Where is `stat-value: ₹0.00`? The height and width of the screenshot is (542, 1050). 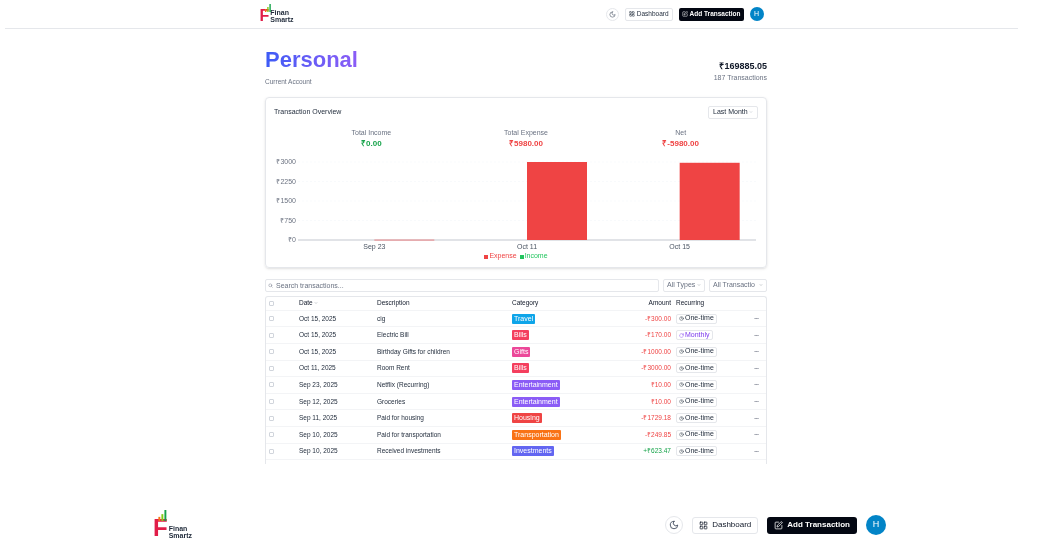 stat-value: ₹0.00 is located at coordinates (371, 144).